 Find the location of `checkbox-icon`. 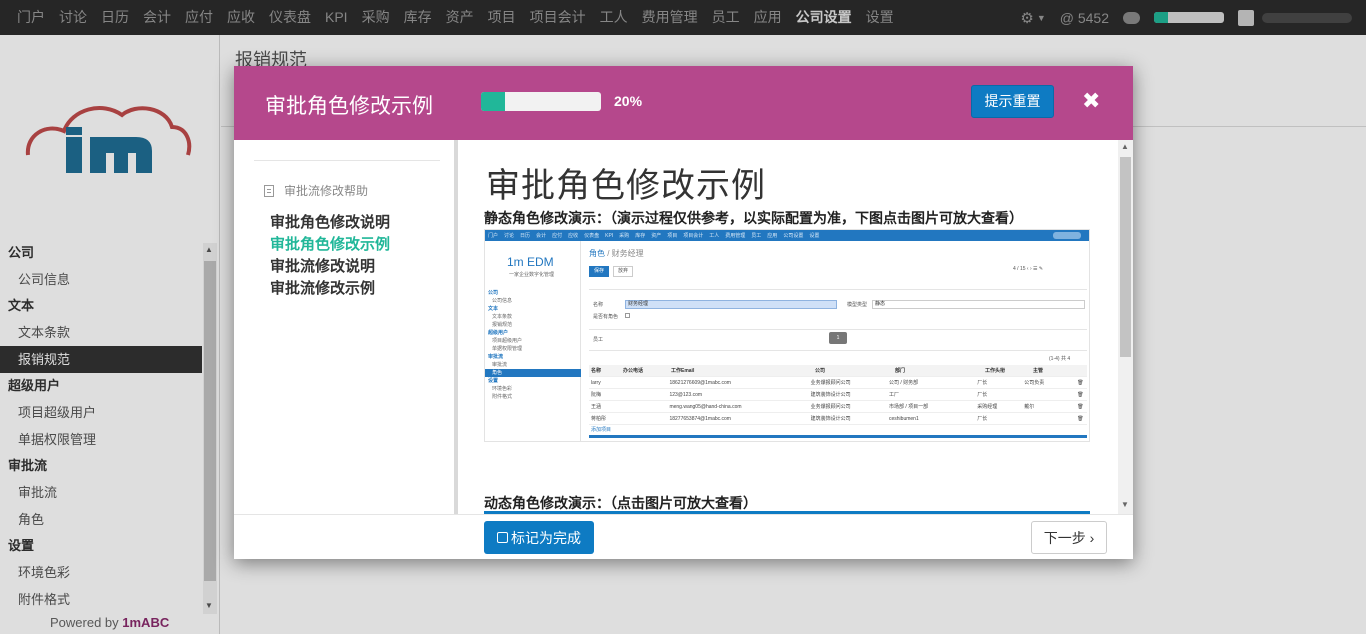

checkbox-icon is located at coordinates (502, 537).